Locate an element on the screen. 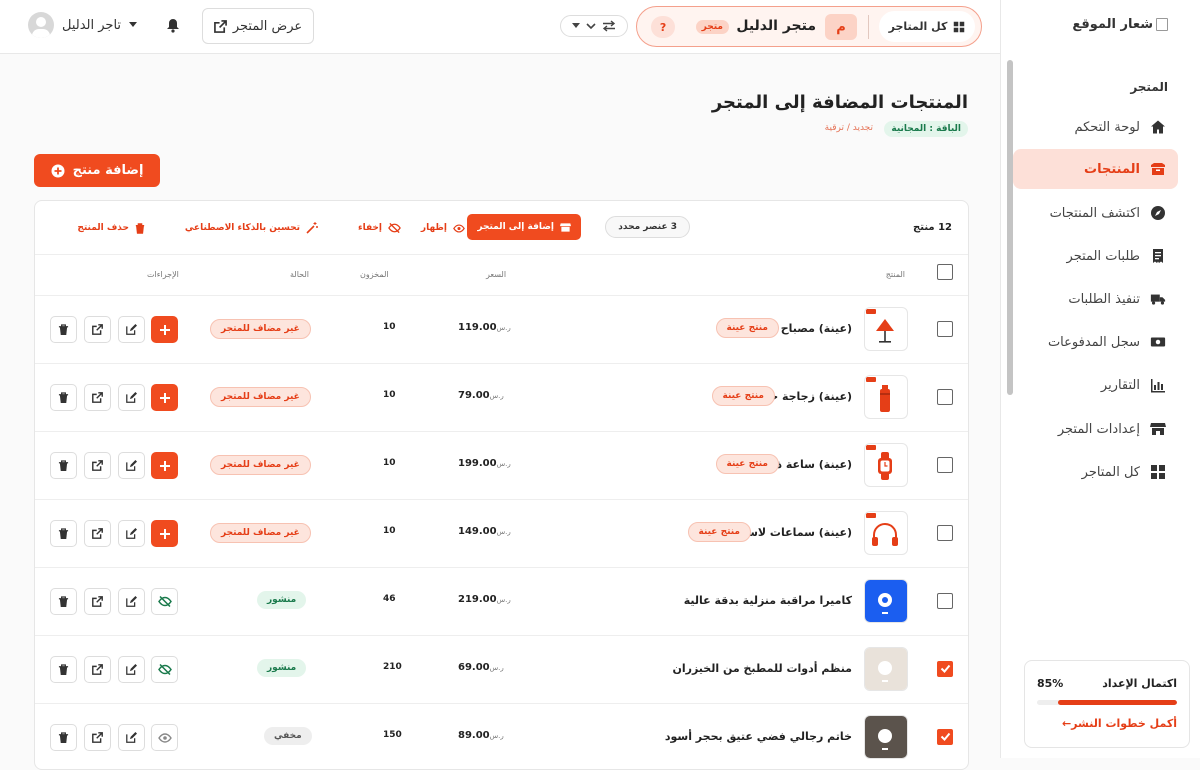 This screenshot has width=1200, height=770. complete-steps-link: أكمل خطوات النشر← is located at coordinates (1119, 723).